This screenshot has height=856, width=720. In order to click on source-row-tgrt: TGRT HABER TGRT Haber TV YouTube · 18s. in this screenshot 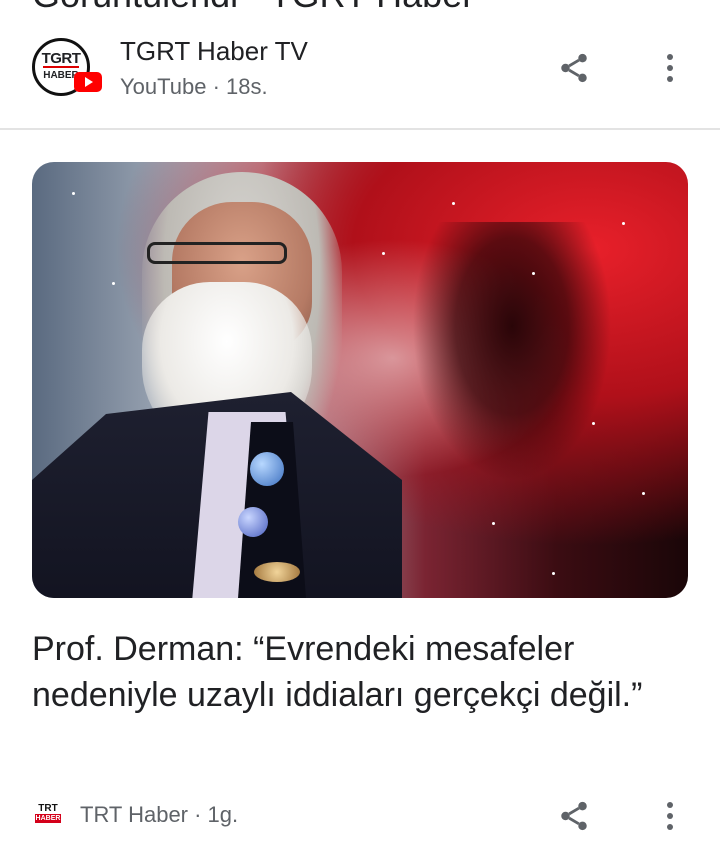, I will do `click(360, 68)`.